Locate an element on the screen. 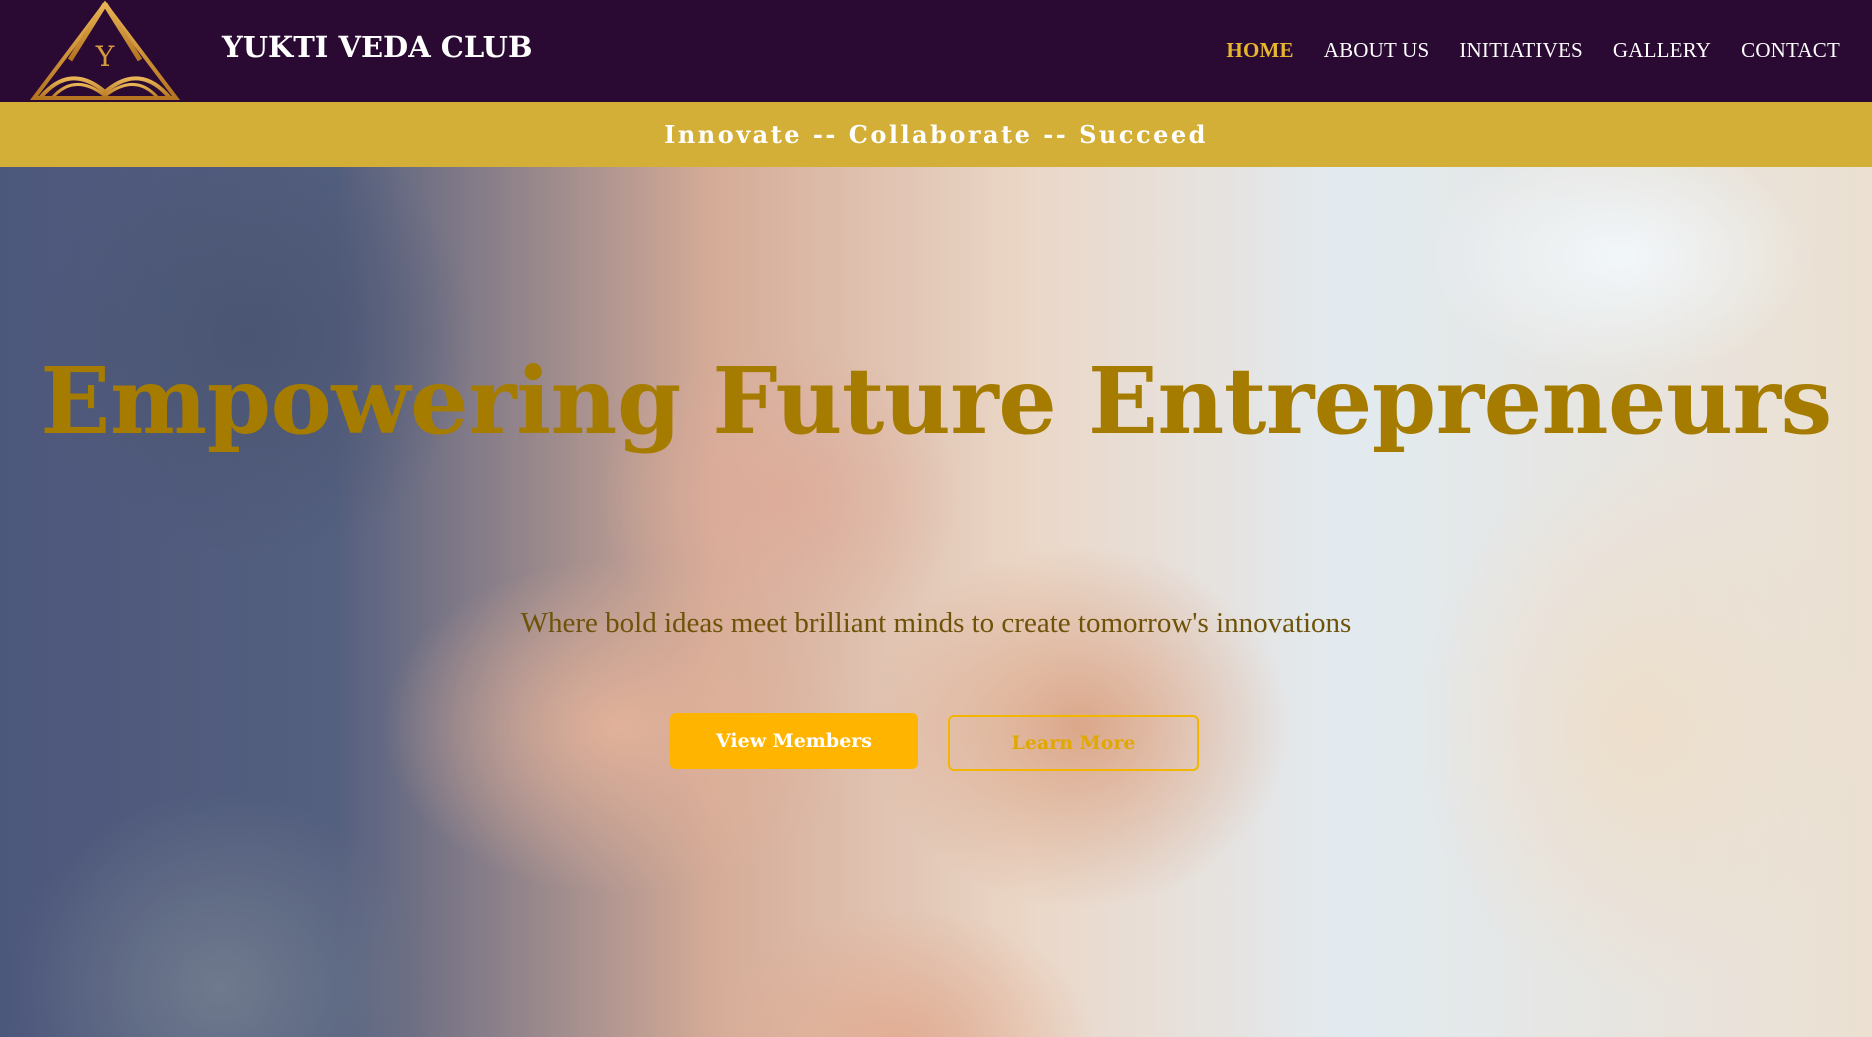  nav-gallery: GALLERY is located at coordinates (1662, 50).